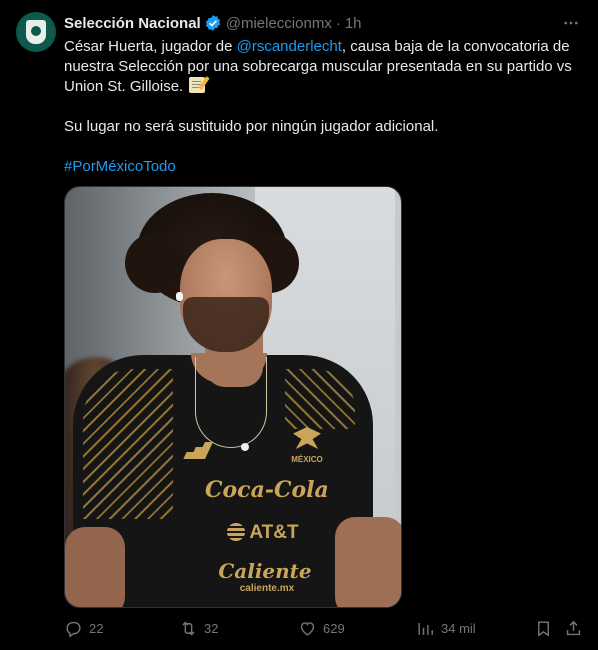  Describe the element at coordinates (132, 23) in the screenshot. I see `author-name: Selección Nacional` at that location.